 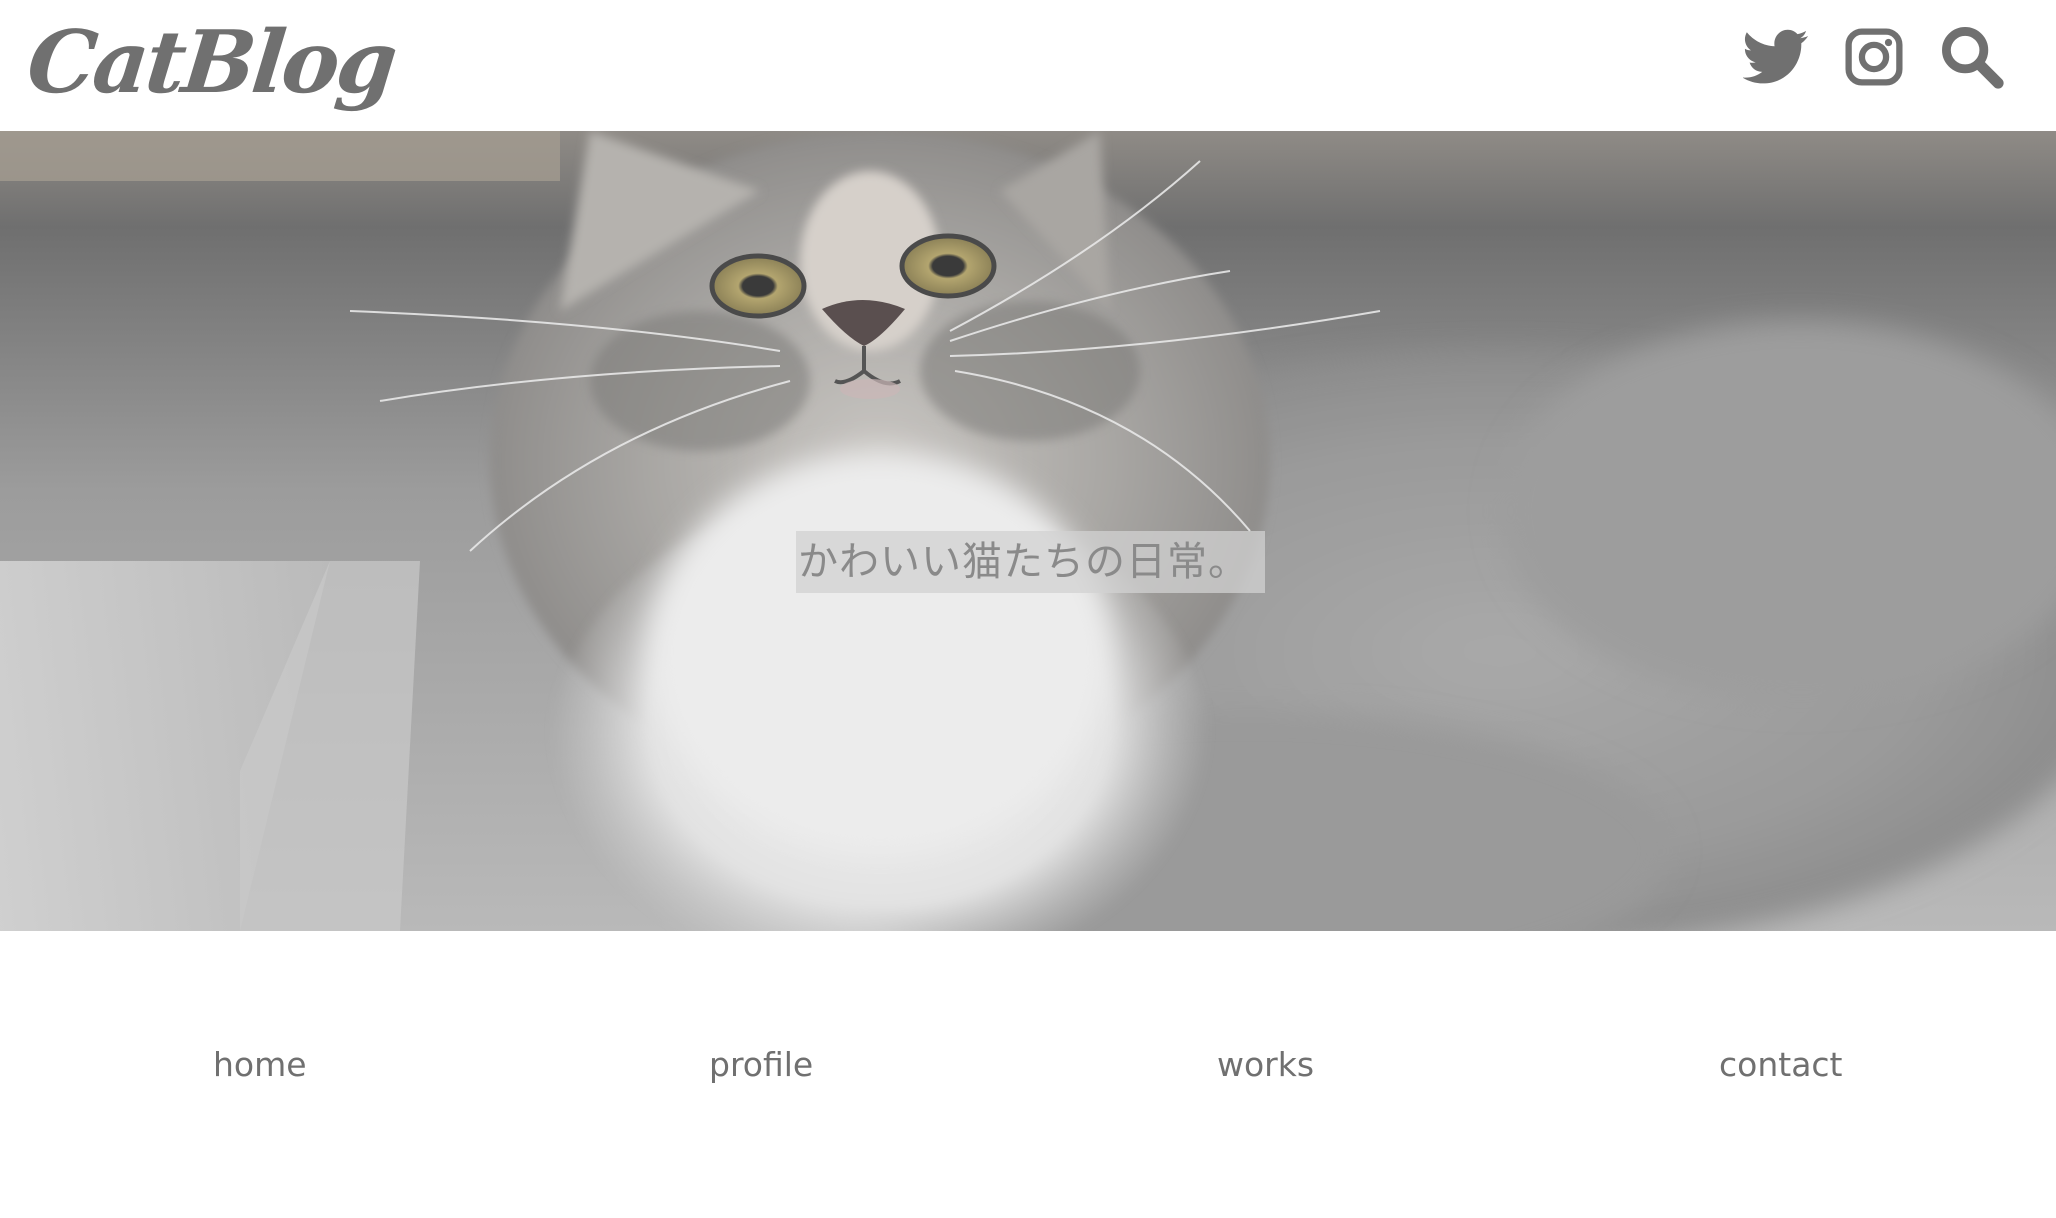 I want to click on nav-item-contact: contact, so click(x=1781, y=1065).